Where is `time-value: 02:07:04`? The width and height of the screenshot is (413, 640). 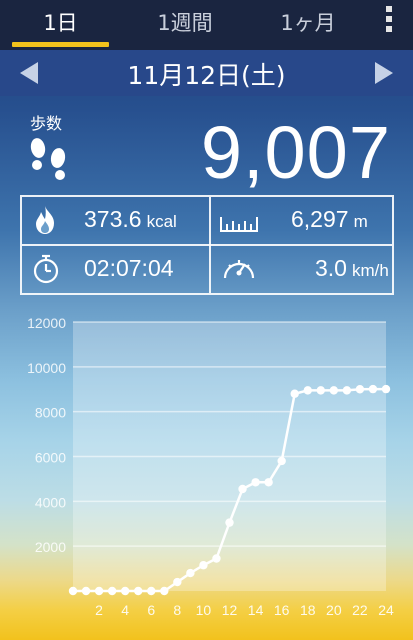 time-value: 02:07:04 is located at coordinates (129, 268).